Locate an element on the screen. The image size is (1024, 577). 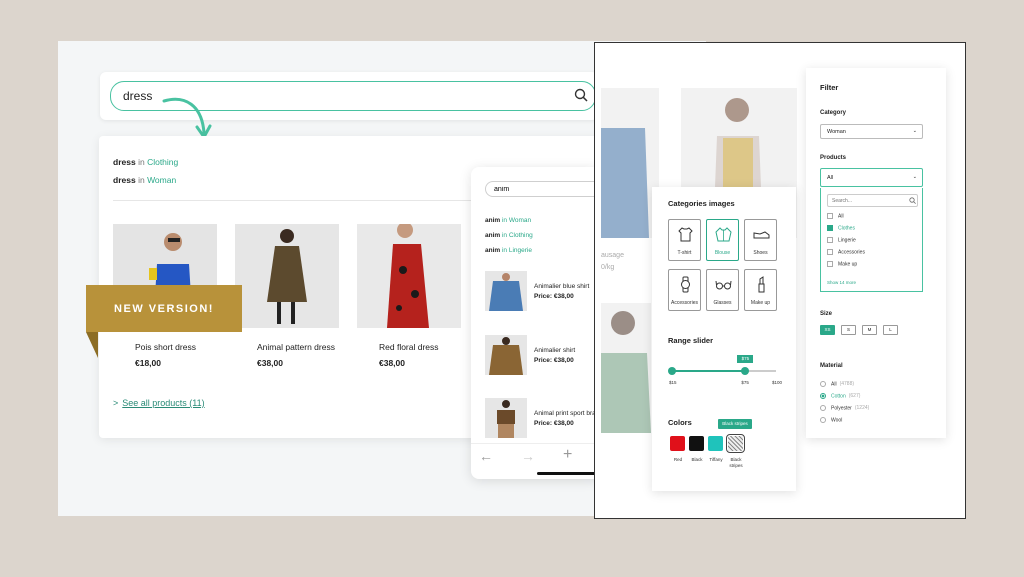
lipstick-icon is located at coordinates (761, 284).